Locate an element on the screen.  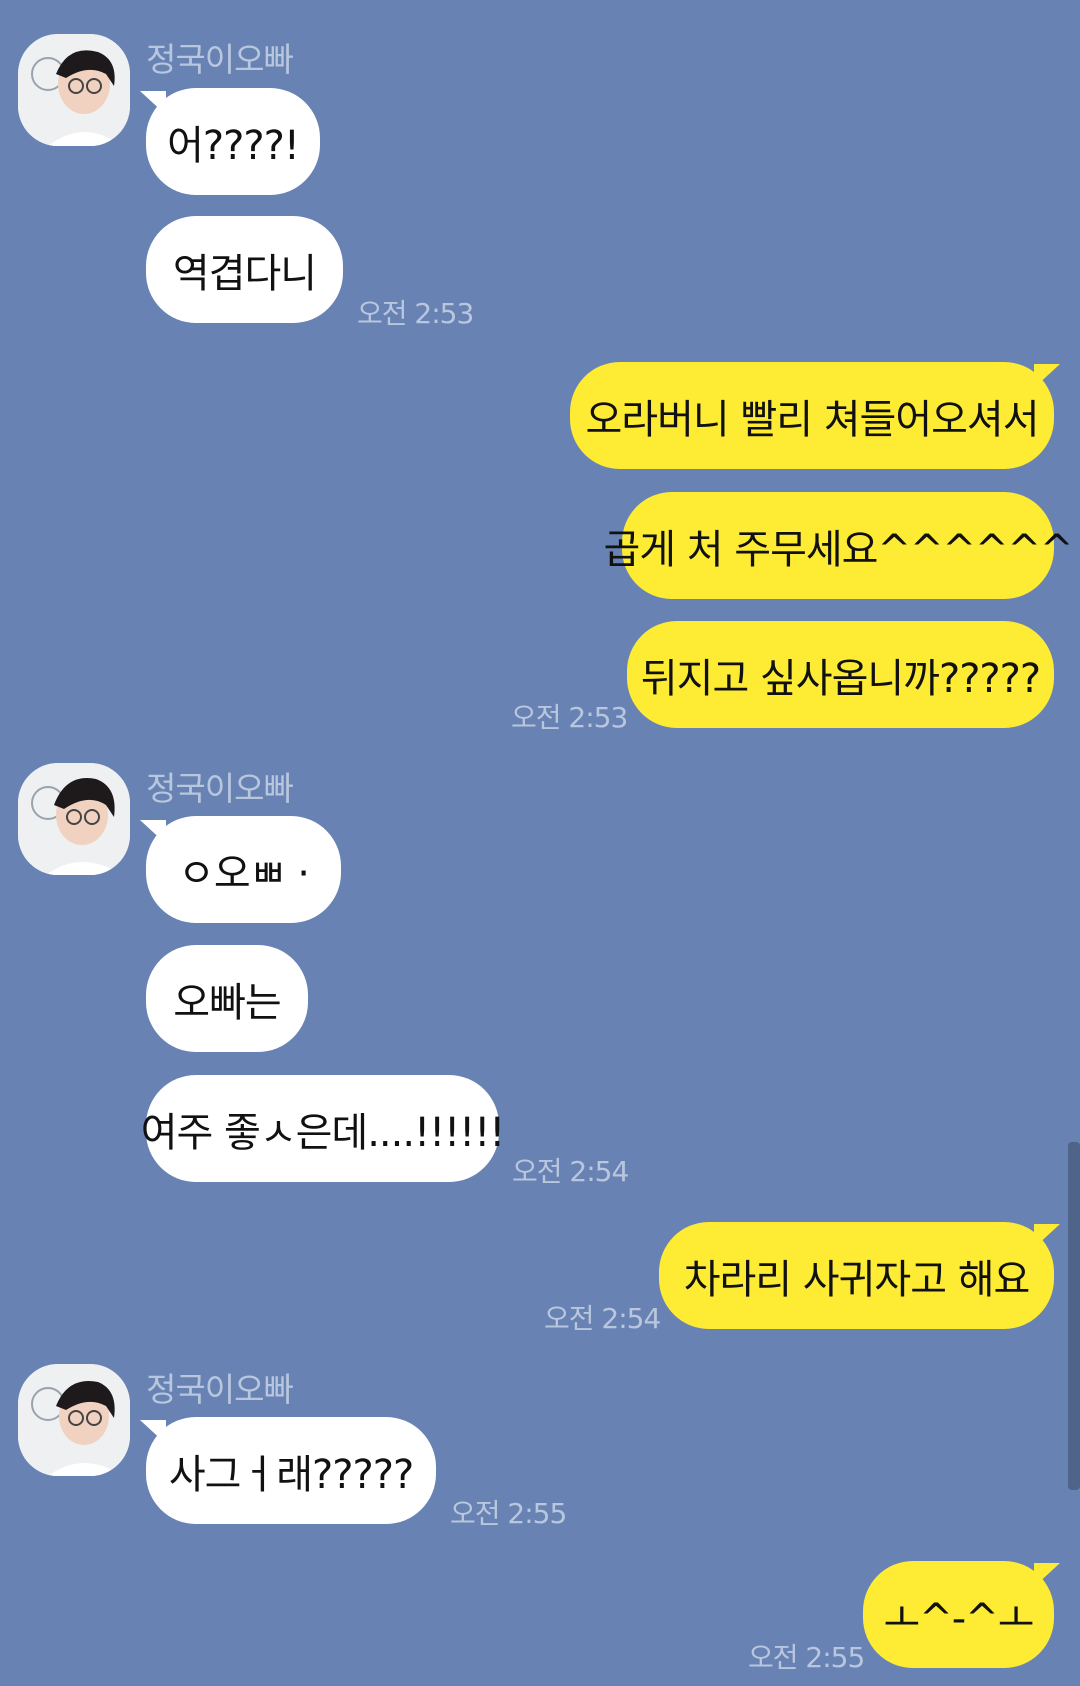
message-bubble: 여주 좋ㅅ은데....!!!!!! is located at coordinates (323, 1128).